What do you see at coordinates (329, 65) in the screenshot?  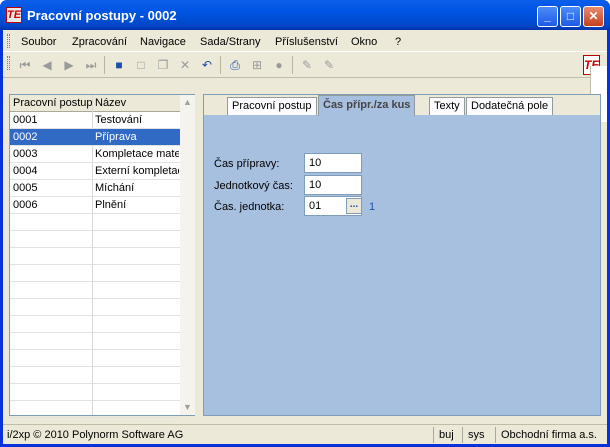 I see `edit-alt-icon: ✎` at bounding box center [329, 65].